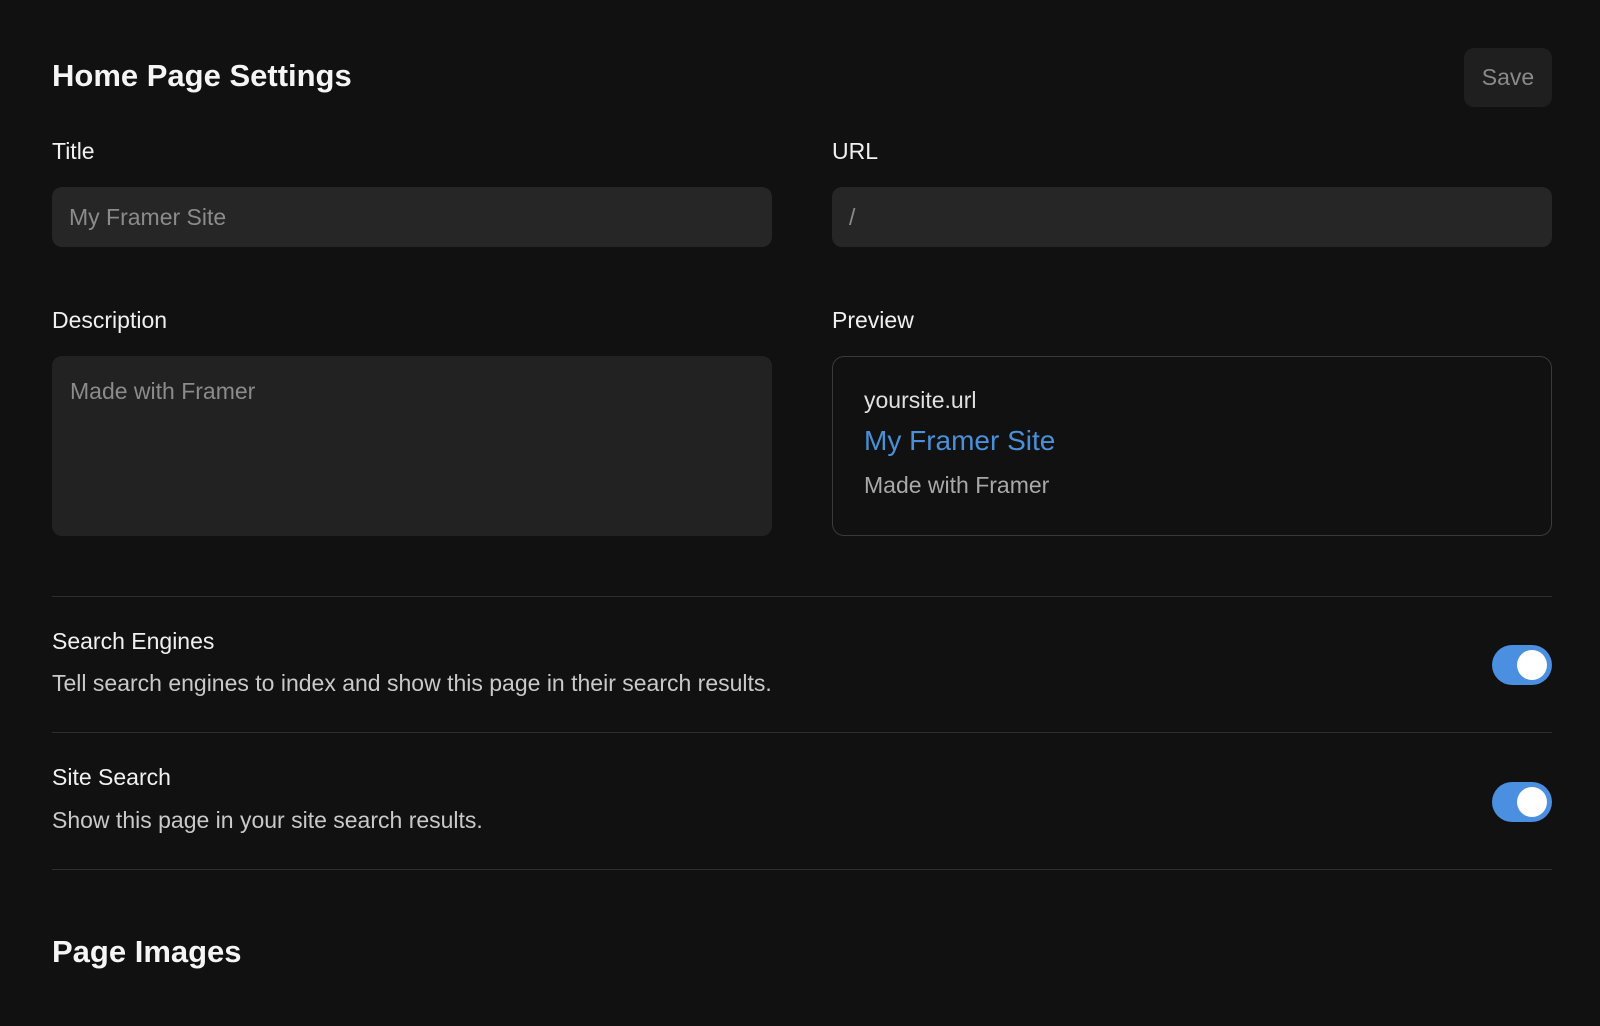 The width and height of the screenshot is (1600, 1026). I want to click on preview-description: Made with Framer, so click(957, 485).